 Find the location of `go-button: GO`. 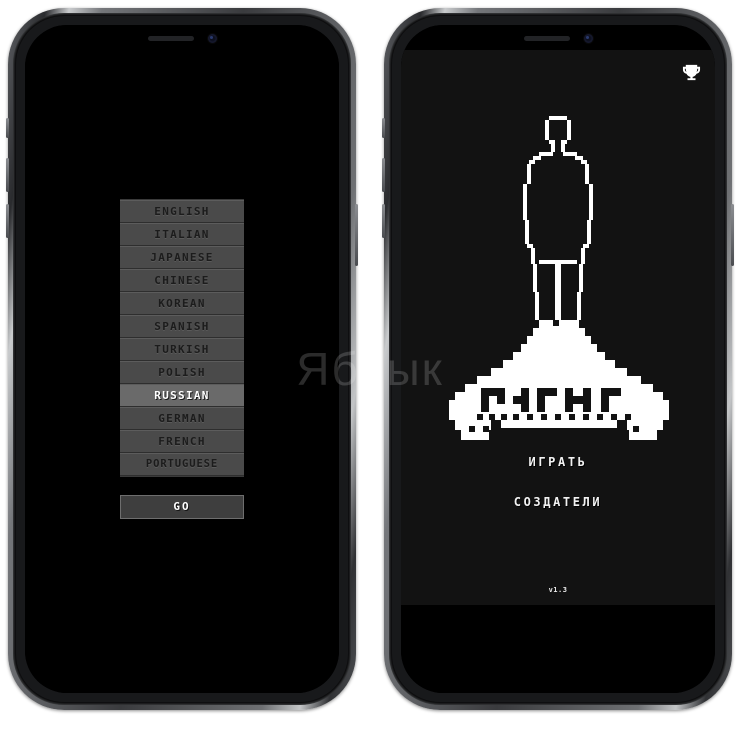

go-button: GO is located at coordinates (182, 507).